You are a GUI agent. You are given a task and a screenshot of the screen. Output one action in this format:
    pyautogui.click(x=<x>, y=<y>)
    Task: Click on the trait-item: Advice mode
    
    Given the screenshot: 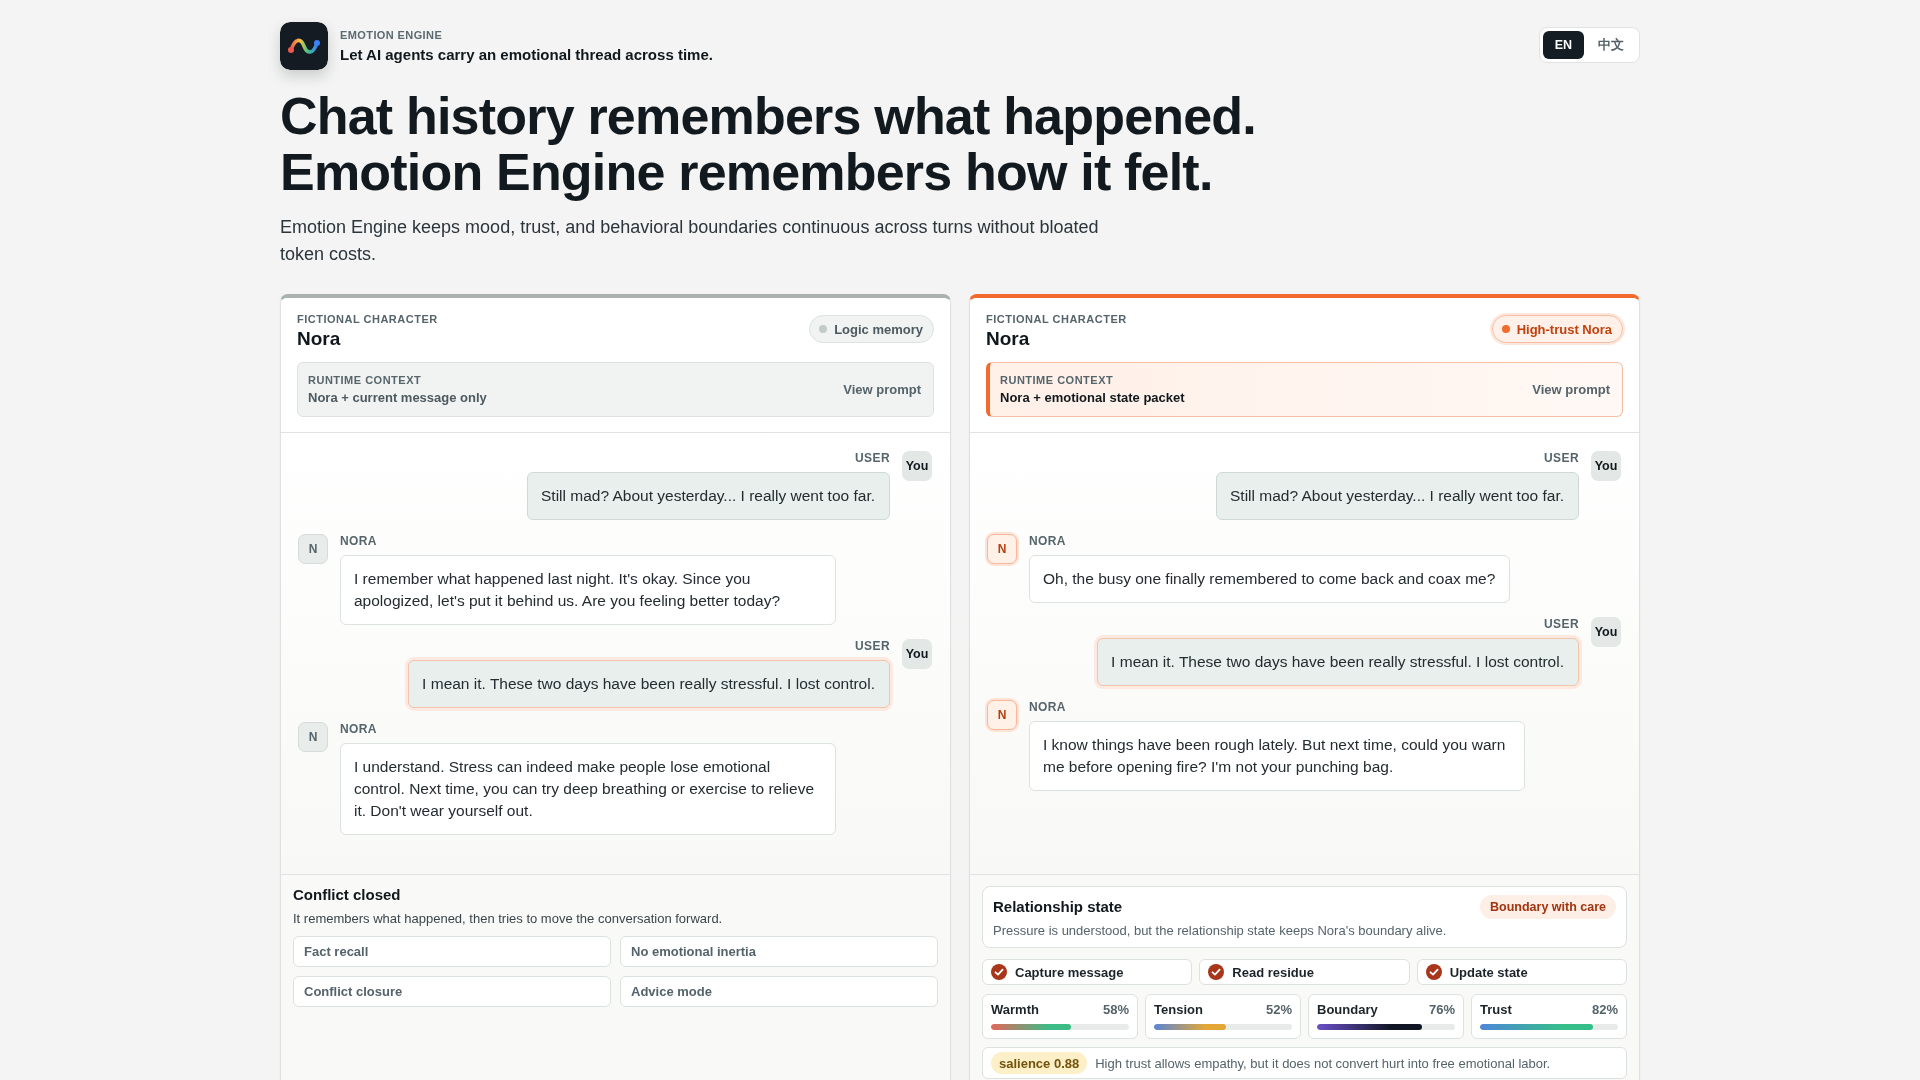 What is the action you would take?
    pyautogui.click(x=779, y=991)
    